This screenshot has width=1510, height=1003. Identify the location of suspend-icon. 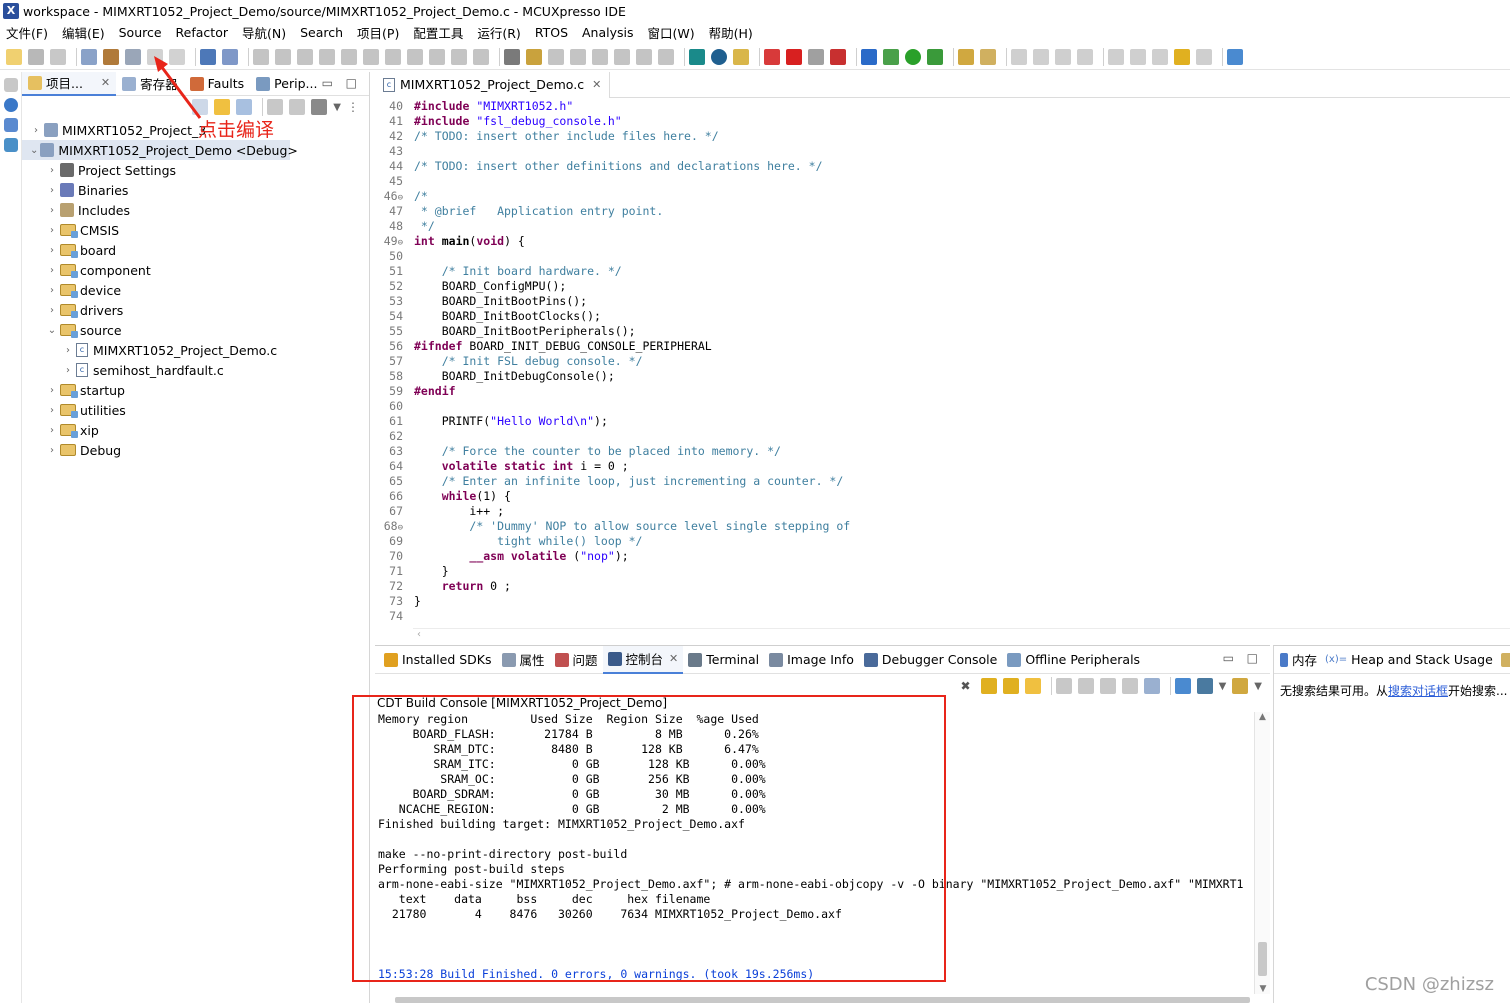
(283, 56).